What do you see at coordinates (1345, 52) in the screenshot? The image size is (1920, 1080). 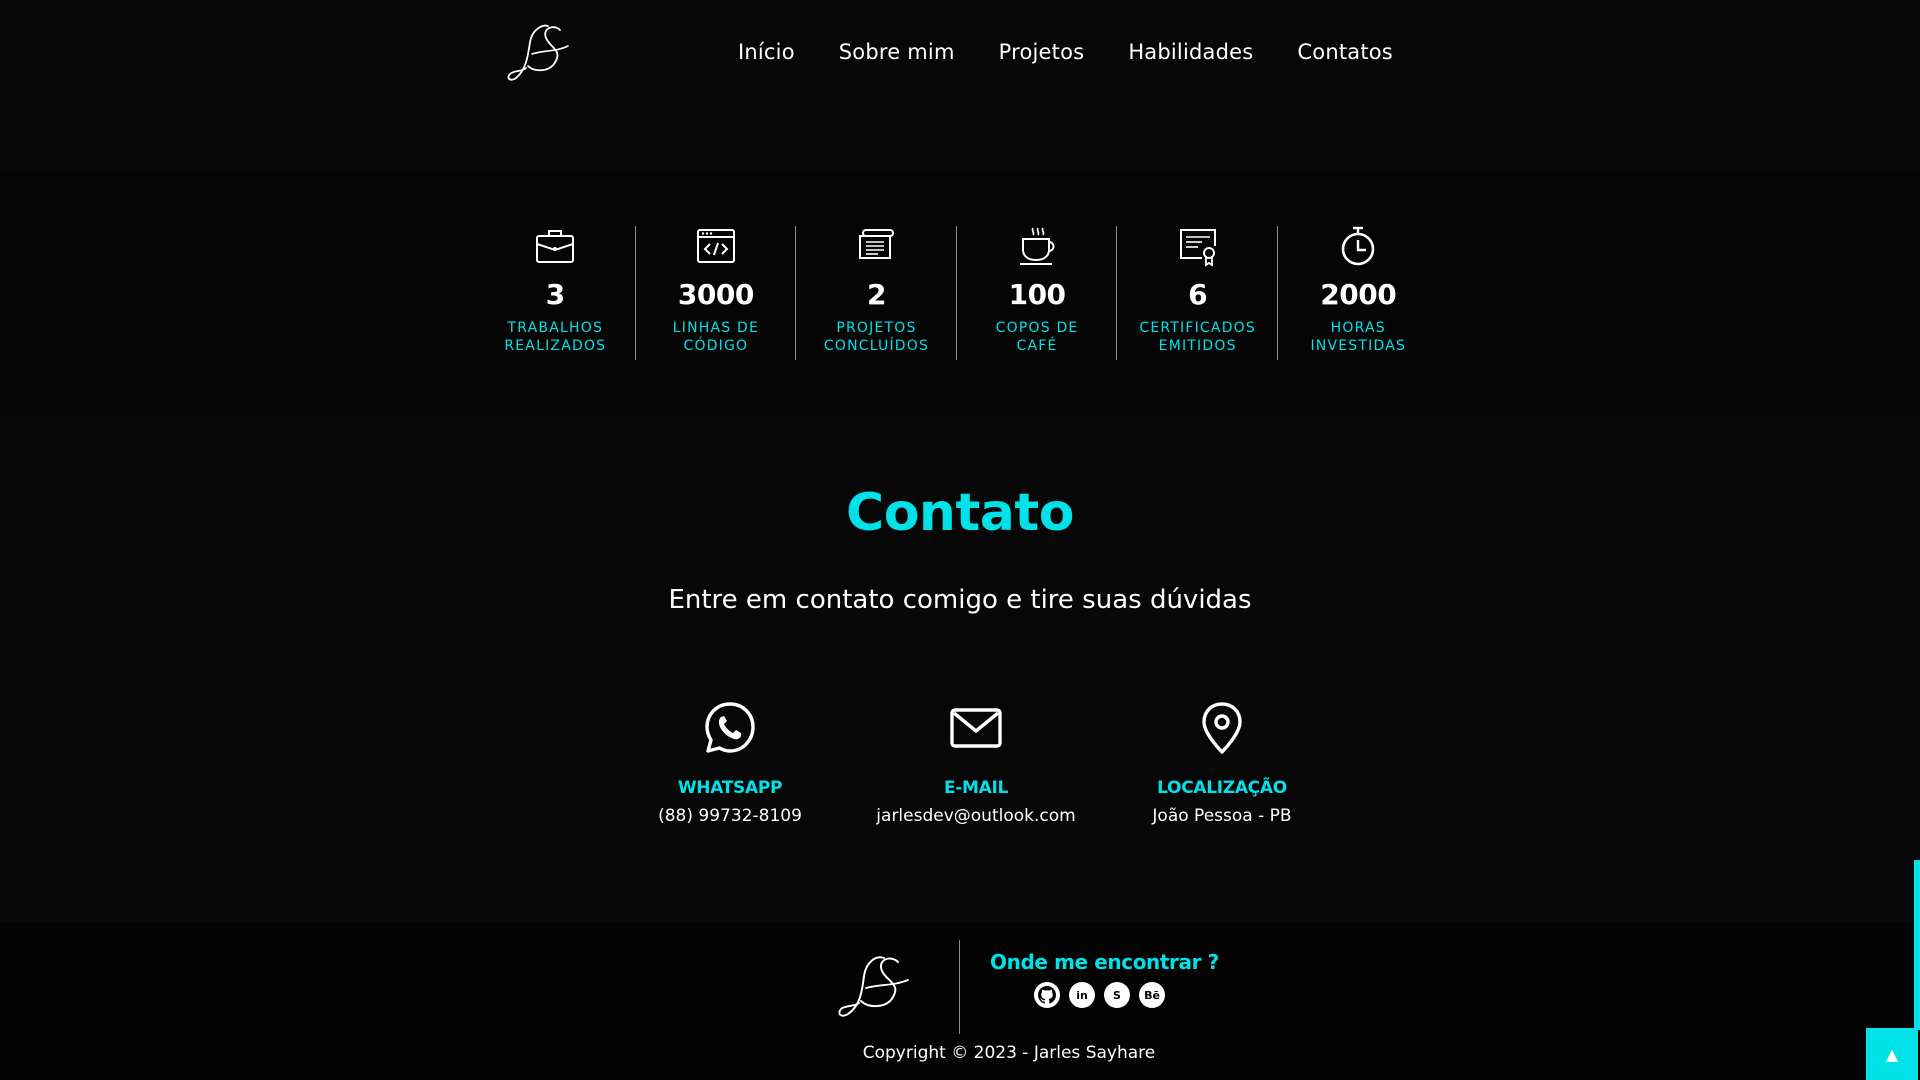 I see `nav-item-contatos: Contatos` at bounding box center [1345, 52].